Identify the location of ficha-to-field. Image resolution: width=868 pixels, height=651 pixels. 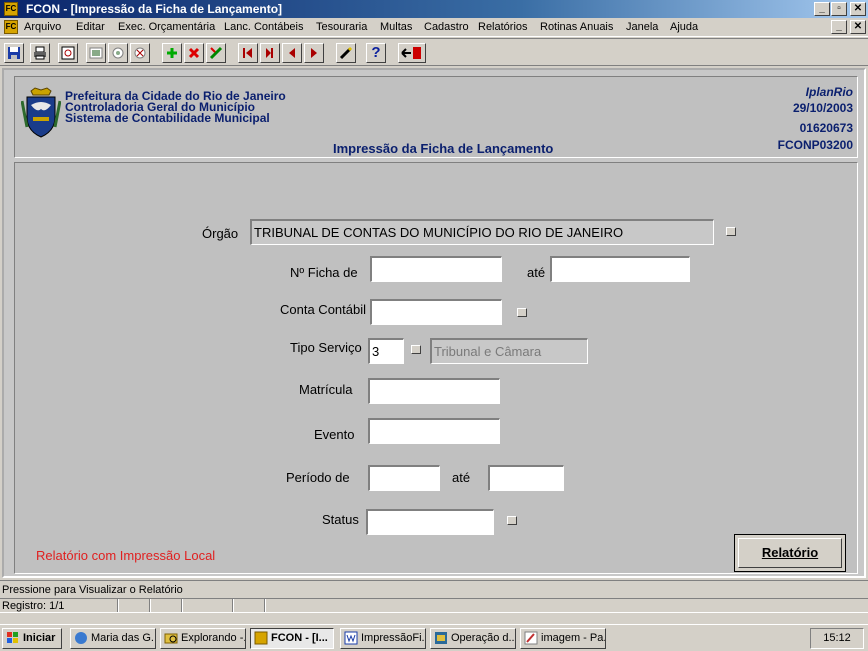
(620, 269).